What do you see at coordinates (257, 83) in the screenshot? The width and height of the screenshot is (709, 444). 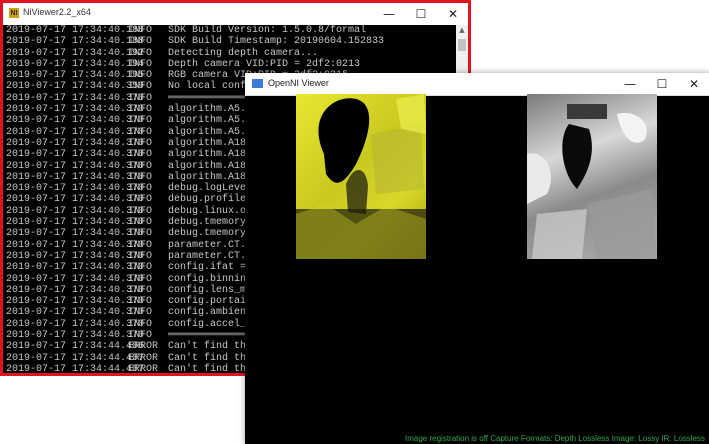 I see `viewer-app-icon` at bounding box center [257, 83].